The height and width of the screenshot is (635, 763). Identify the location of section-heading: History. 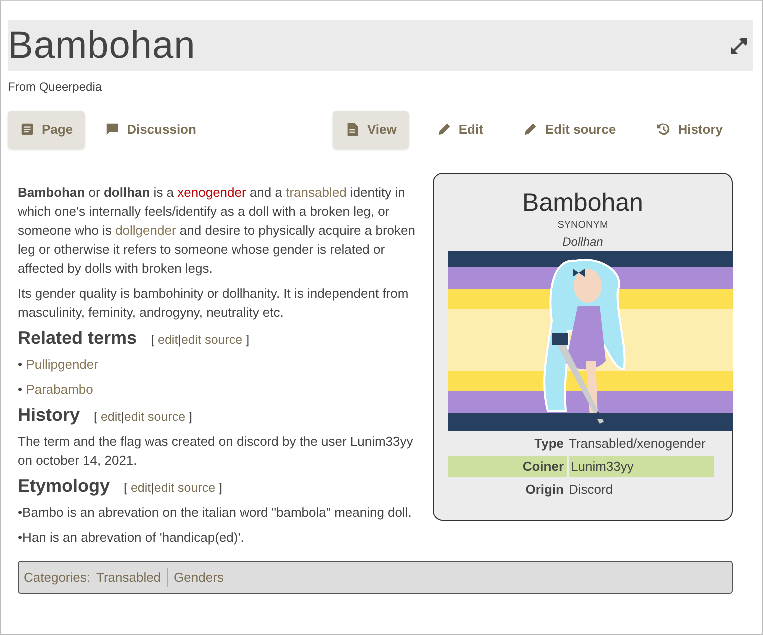
(49, 415).